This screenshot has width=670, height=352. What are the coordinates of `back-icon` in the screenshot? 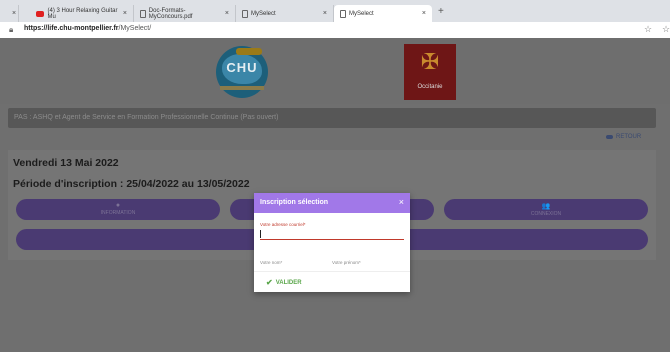 It's located at (609, 137).